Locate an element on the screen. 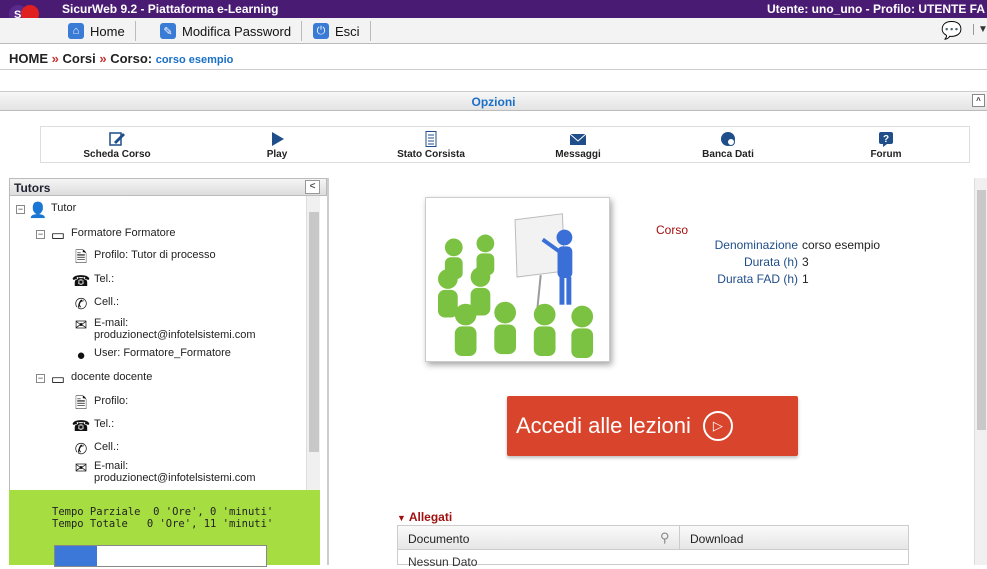 The image size is (987, 569). tree-leaf-user: ● User: Formatore_Formatore is located at coordinates (151, 356).